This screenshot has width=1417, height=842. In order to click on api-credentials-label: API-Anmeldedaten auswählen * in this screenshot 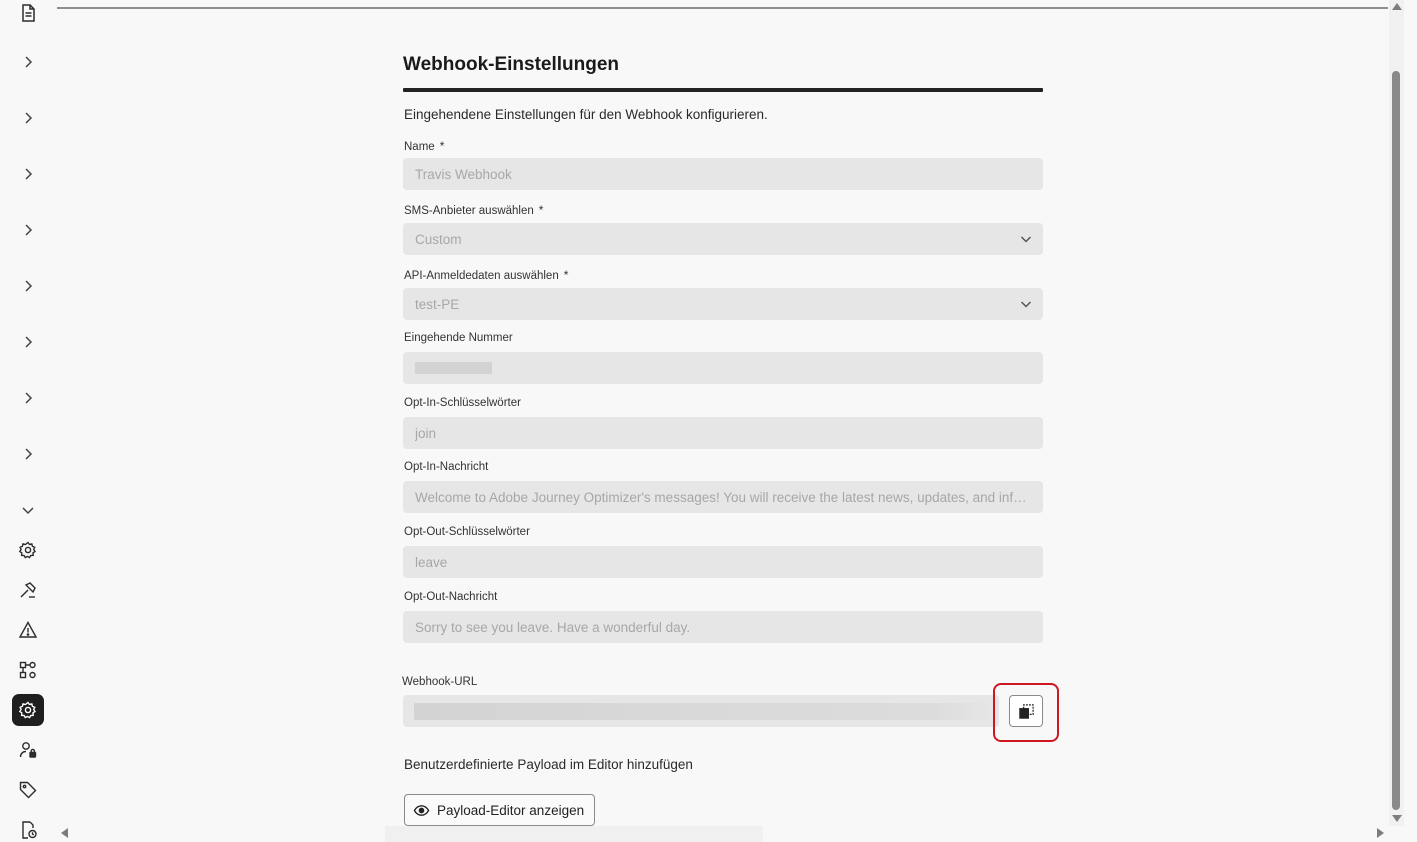, I will do `click(486, 275)`.